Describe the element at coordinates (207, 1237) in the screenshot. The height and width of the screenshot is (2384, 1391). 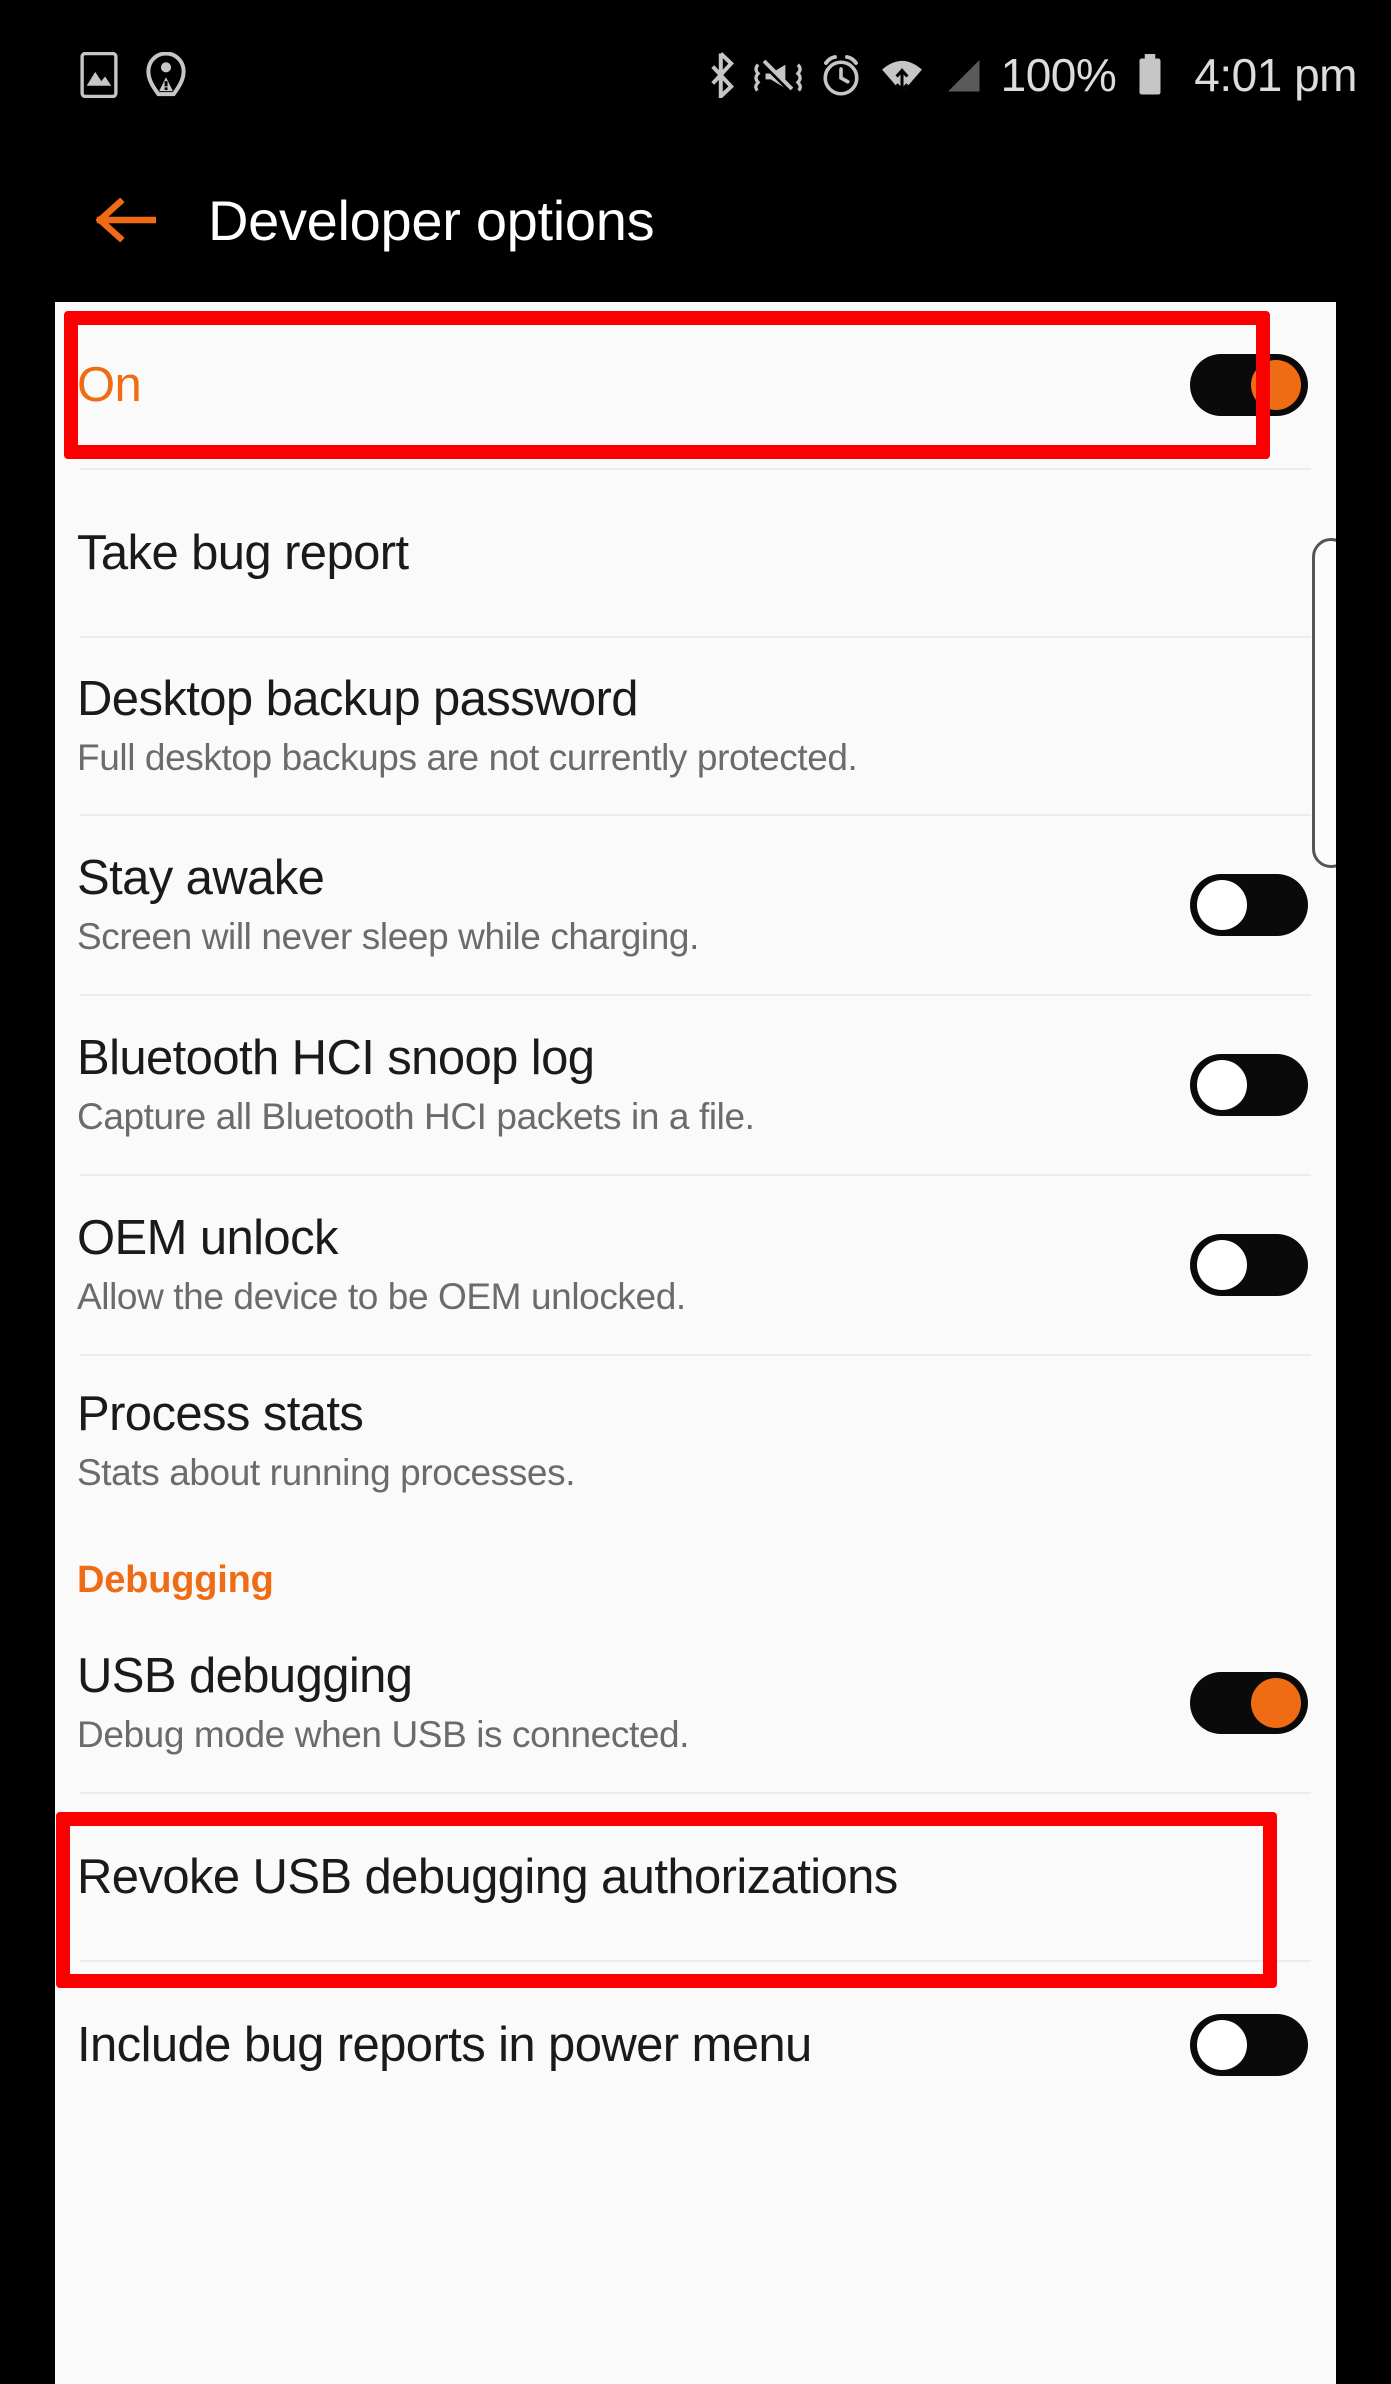
I see `row-title: OEM unlock` at that location.